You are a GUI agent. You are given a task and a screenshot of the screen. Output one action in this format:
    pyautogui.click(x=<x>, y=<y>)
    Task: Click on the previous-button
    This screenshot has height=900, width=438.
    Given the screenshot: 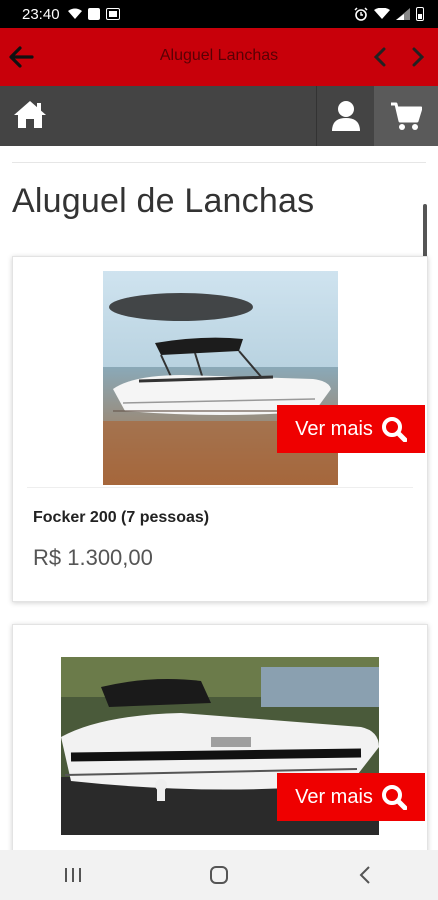 What is the action you would take?
    pyautogui.click(x=380, y=57)
    